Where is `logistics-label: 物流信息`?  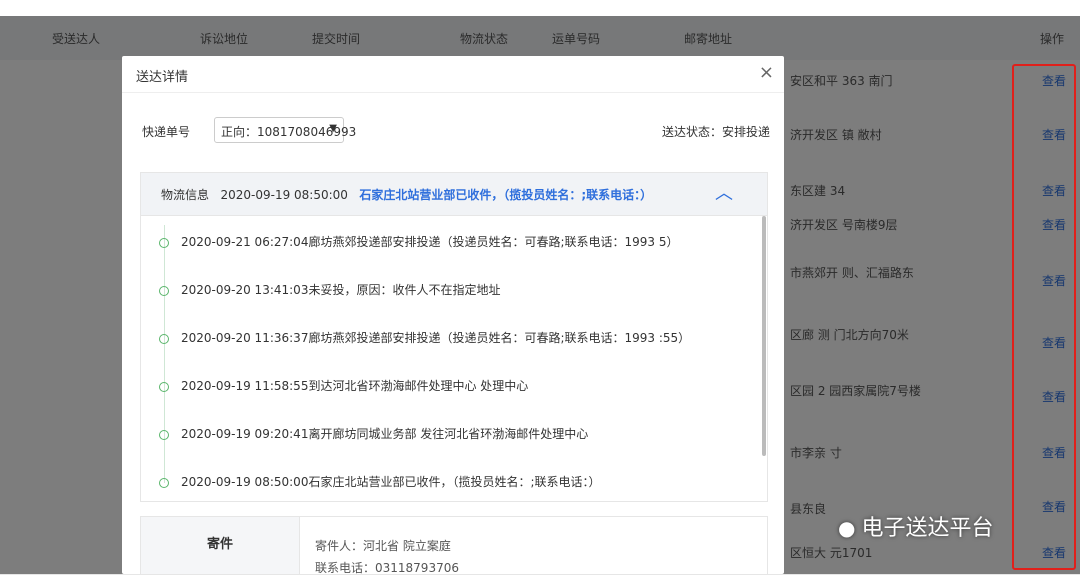 logistics-label: 物流信息 is located at coordinates (185, 195).